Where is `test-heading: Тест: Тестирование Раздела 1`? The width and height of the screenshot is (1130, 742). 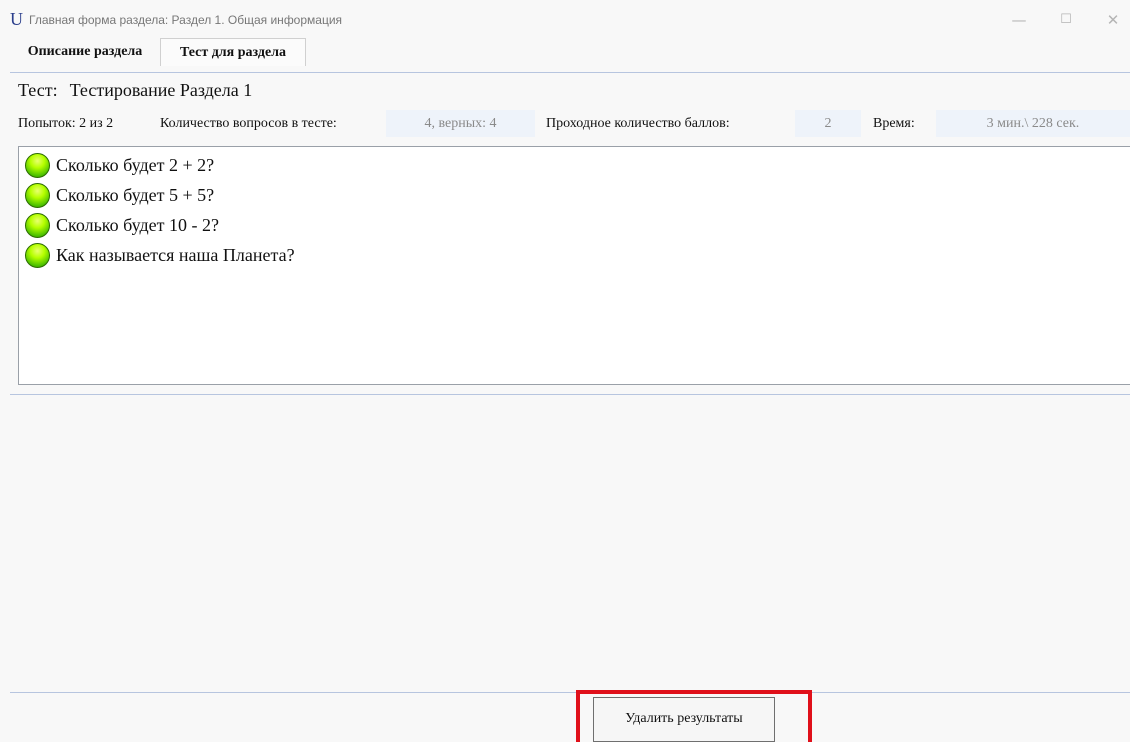
test-heading: Тест: Тестирование Раздела 1 is located at coordinates (135, 90).